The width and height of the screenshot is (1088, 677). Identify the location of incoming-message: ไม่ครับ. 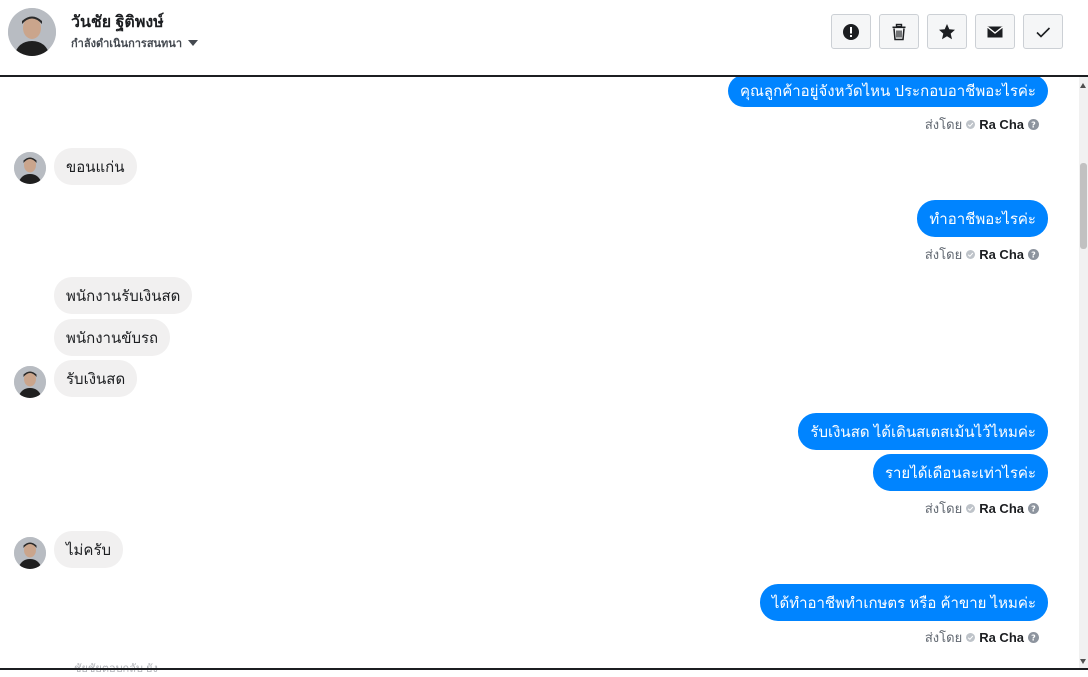
(89, 549).